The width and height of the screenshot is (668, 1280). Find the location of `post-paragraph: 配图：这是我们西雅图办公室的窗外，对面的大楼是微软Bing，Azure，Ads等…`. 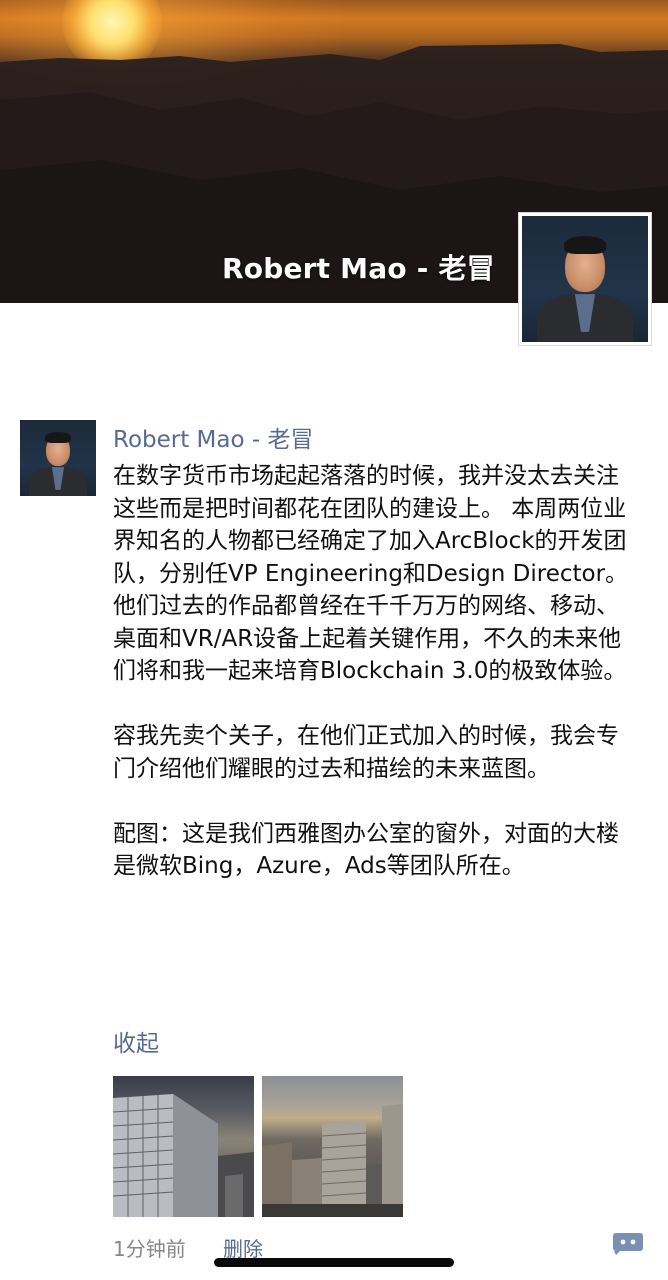

post-paragraph: 配图：这是我们西雅图办公室的窗外，对面的大楼是微软Bing，Azure，Ads等… is located at coordinates (366, 850).